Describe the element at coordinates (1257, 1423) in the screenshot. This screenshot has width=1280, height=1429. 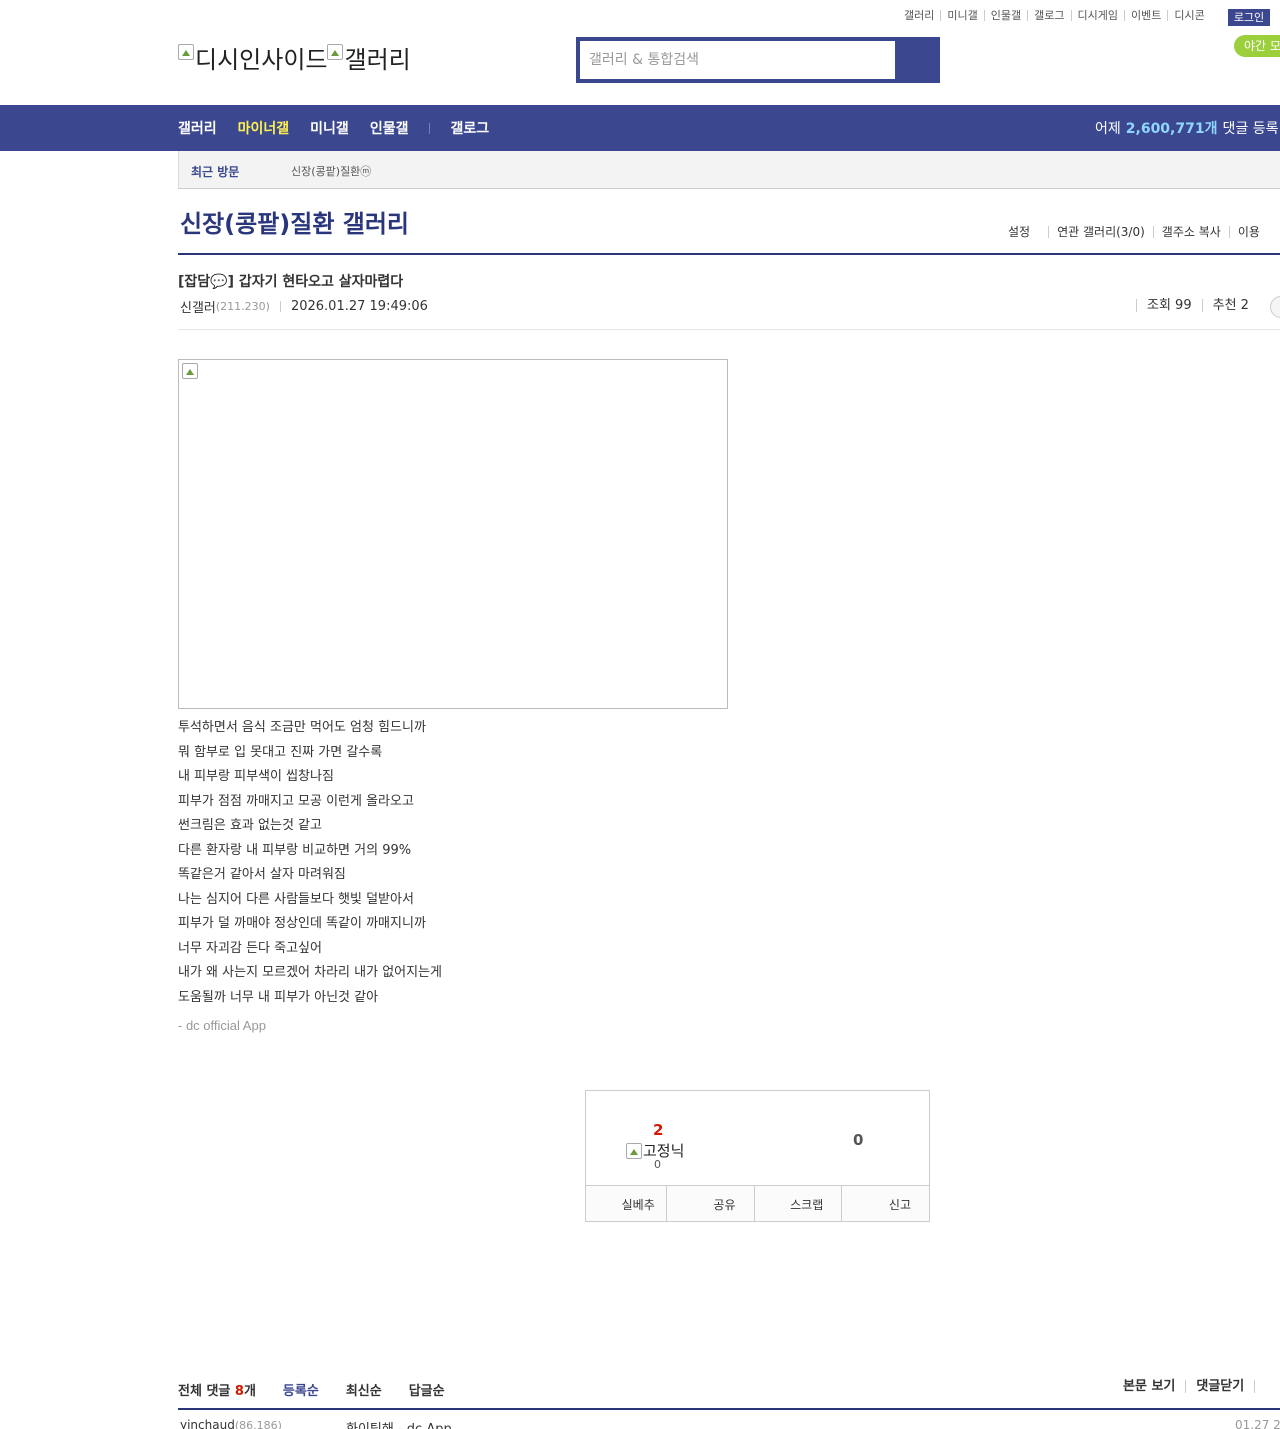
I see `comment-date: 01.27 21` at that location.